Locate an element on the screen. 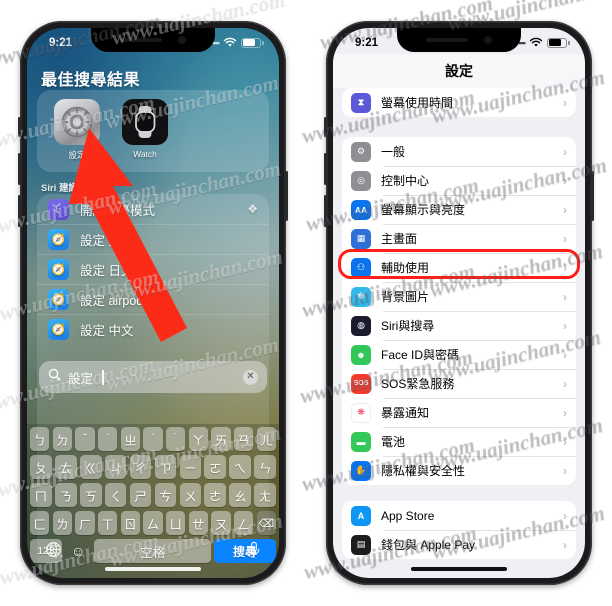 The width and height of the screenshot is (612, 606). key: ㄐ is located at coordinates (115, 467).